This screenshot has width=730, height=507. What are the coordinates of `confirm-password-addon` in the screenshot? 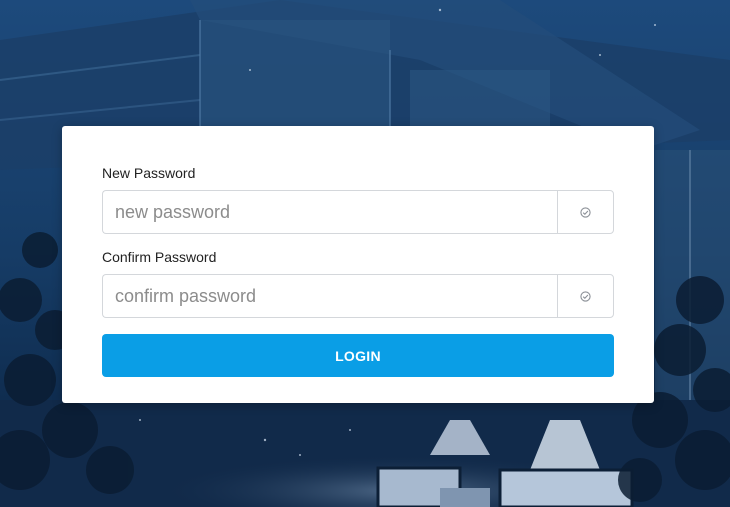 It's located at (585, 296).